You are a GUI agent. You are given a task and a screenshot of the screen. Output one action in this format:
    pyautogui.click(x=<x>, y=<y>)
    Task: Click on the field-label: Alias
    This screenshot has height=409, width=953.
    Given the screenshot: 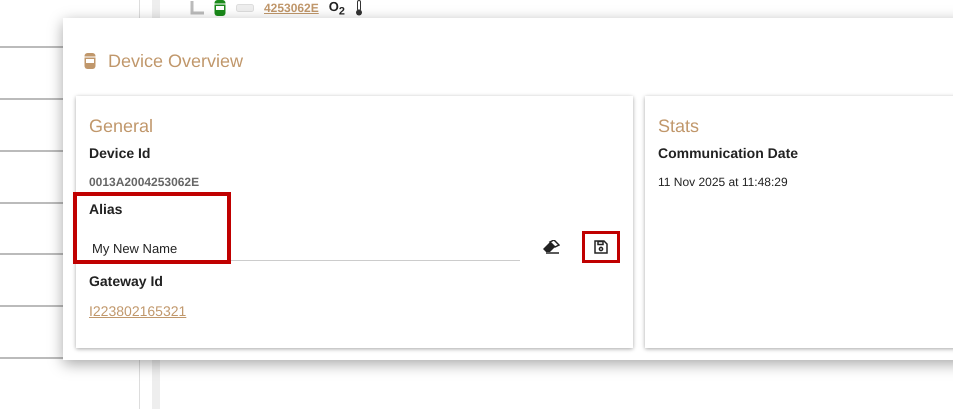 What is the action you would take?
    pyautogui.click(x=106, y=210)
    